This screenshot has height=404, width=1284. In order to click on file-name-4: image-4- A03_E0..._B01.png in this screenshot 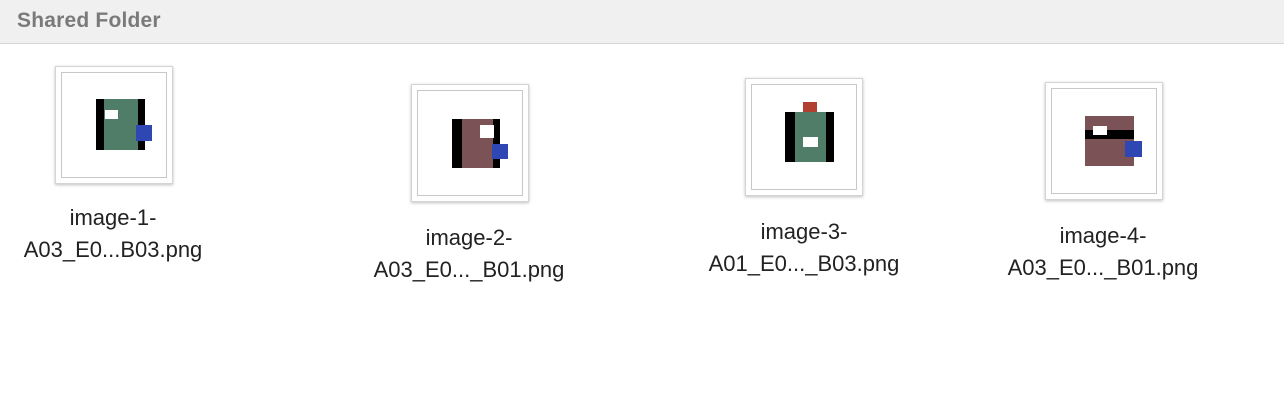, I will do `click(1103, 252)`.